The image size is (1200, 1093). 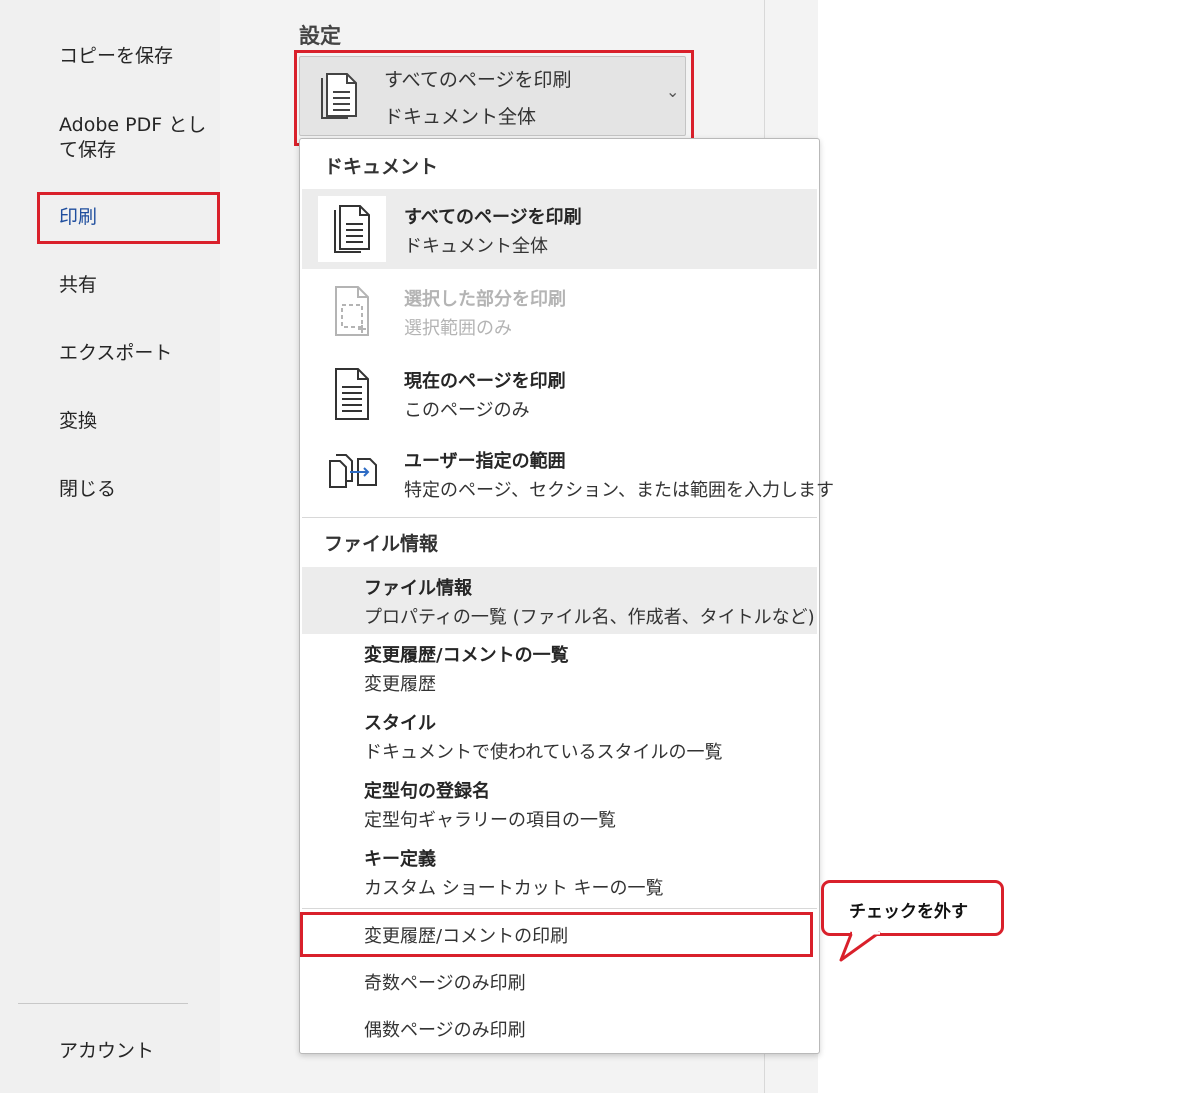 I want to click on callout-text: チェックを外す, so click(x=908, y=912).